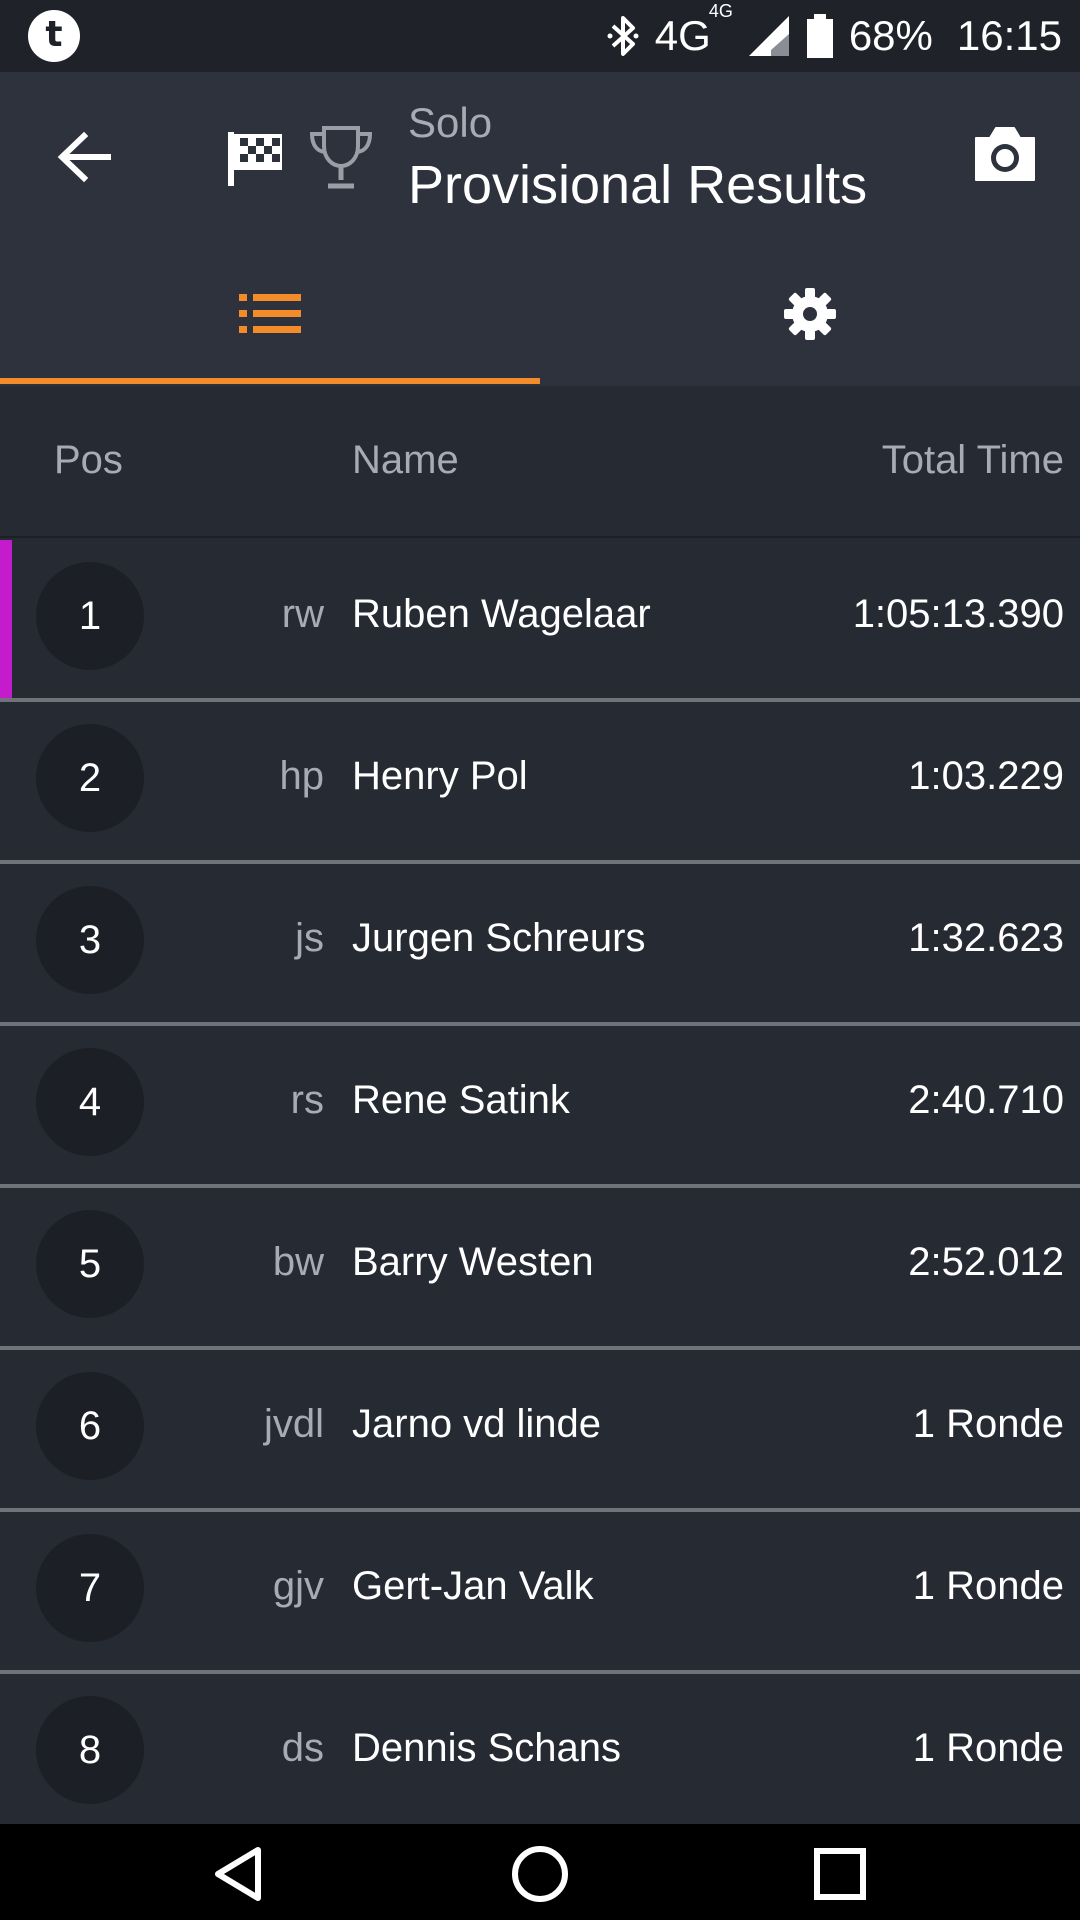  I want to click on table-row: 1 rw Ruben Wagelaar 1:05:13.390, so click(540, 621).